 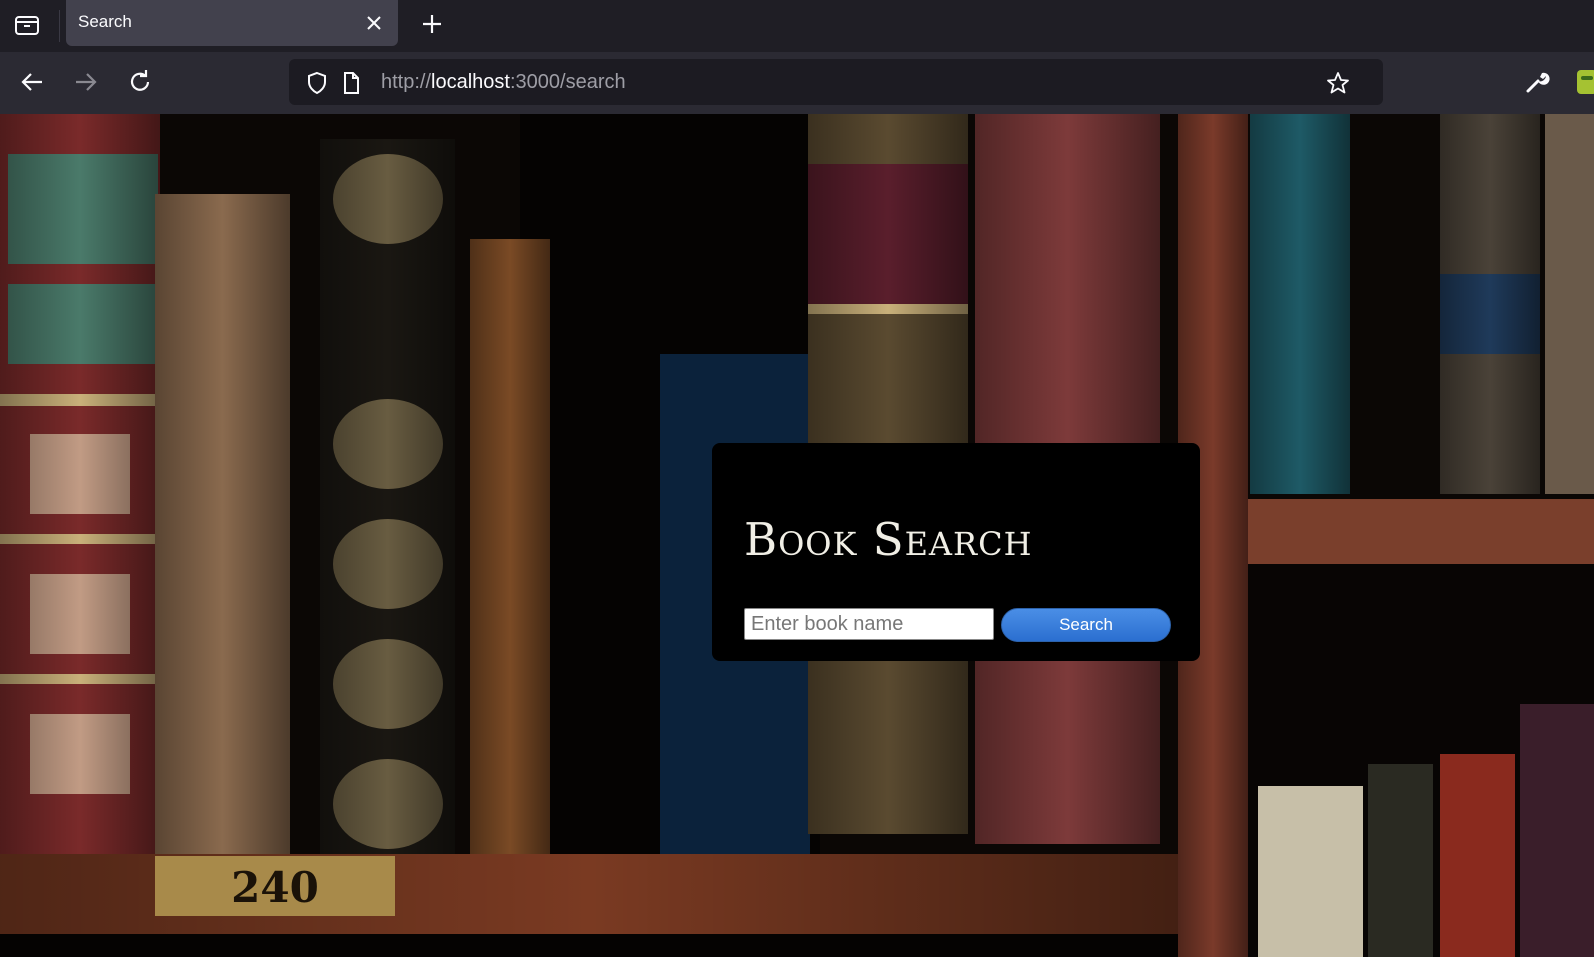 I want to click on tab-list-icon, so click(x=27, y=25).